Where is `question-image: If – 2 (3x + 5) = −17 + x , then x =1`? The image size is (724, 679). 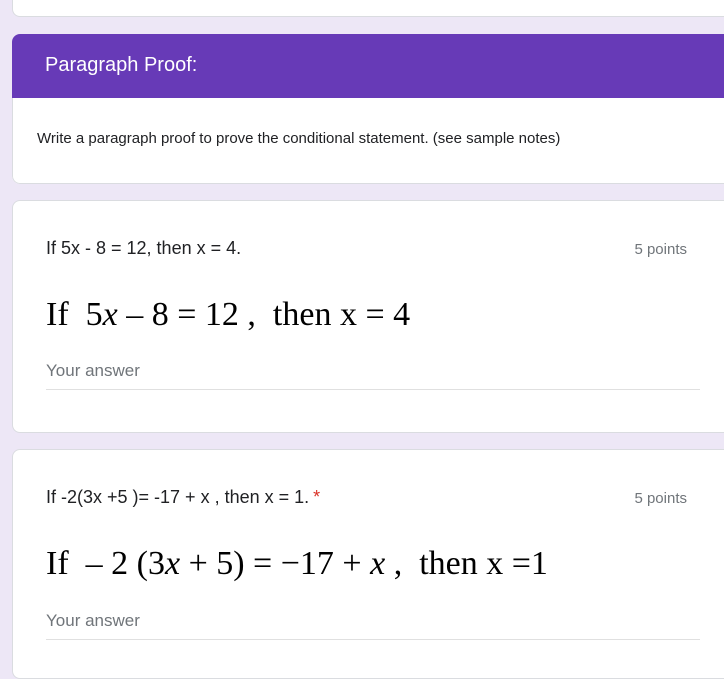 question-image: If – 2 (3x + 5) = −17 + x , then x =1 is located at coordinates (297, 563).